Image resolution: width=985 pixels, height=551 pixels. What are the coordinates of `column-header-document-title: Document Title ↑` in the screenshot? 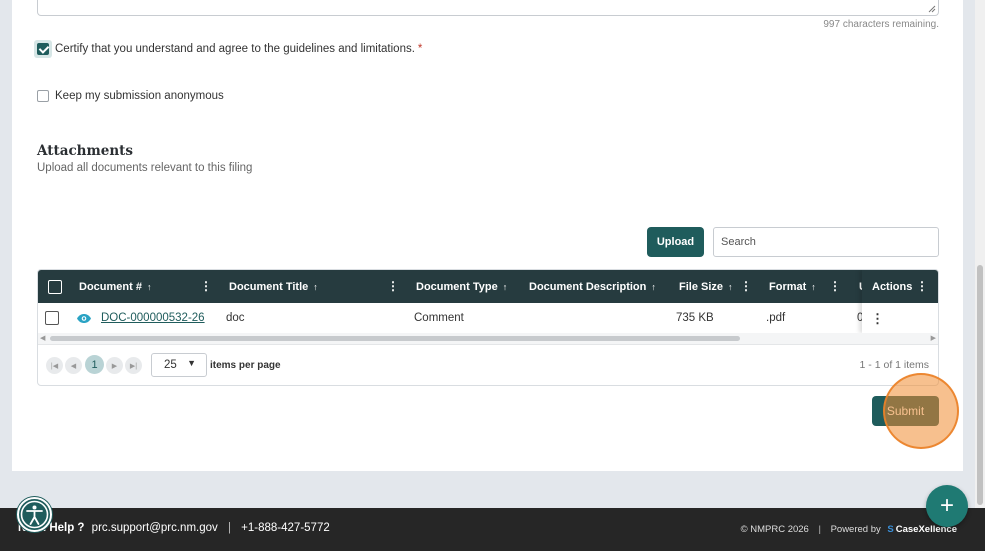 It's located at (273, 286).